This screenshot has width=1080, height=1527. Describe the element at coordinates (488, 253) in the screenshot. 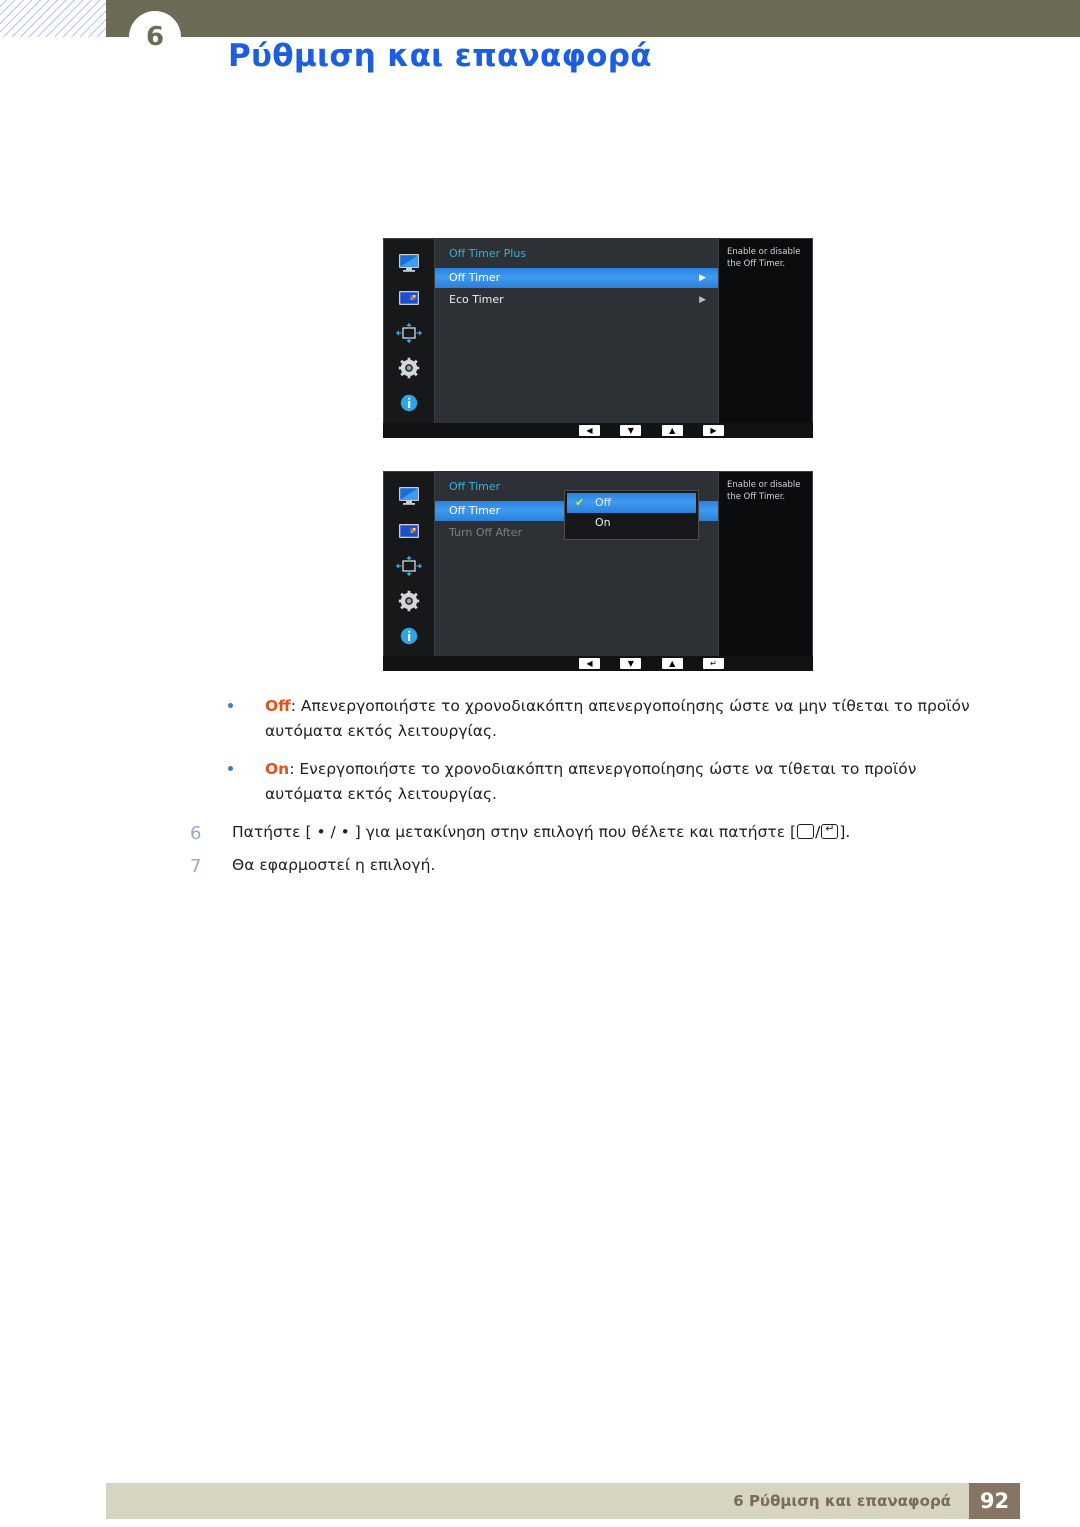

I see `osd-menu-title: Off Timer Plus` at that location.